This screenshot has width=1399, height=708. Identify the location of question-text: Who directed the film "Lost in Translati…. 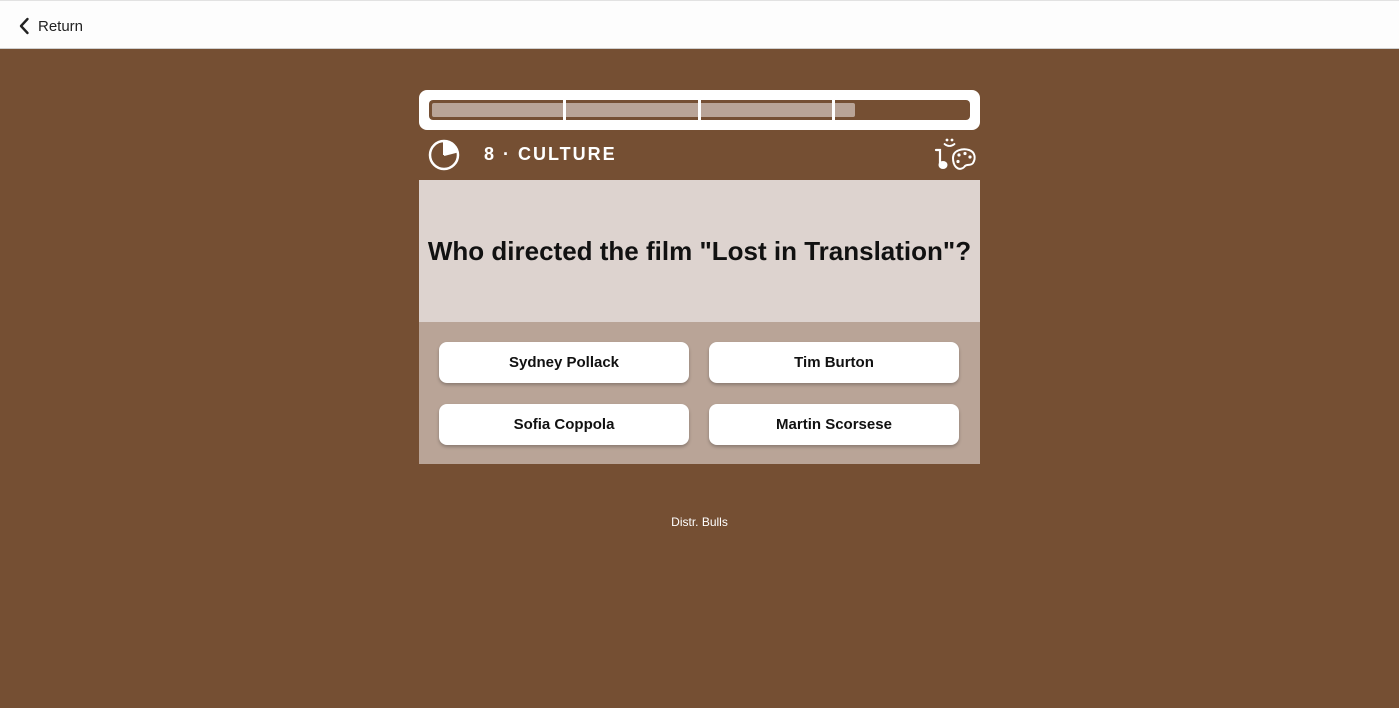
(699, 250).